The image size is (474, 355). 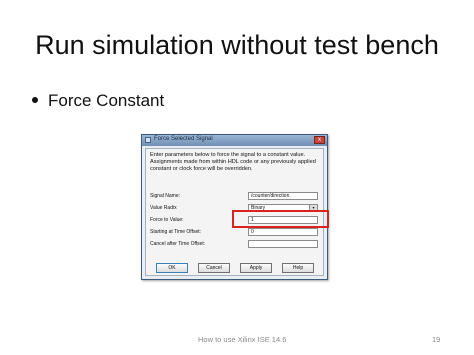 What do you see at coordinates (280, 219) in the screenshot?
I see `highlight-annotation` at bounding box center [280, 219].